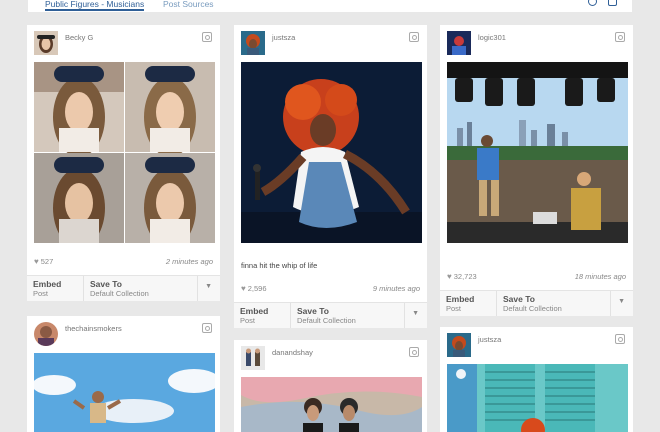 The height and width of the screenshot is (432, 660). I want to click on tab-public-figures-musicians: Public Figures - Musicians, so click(95, 5).